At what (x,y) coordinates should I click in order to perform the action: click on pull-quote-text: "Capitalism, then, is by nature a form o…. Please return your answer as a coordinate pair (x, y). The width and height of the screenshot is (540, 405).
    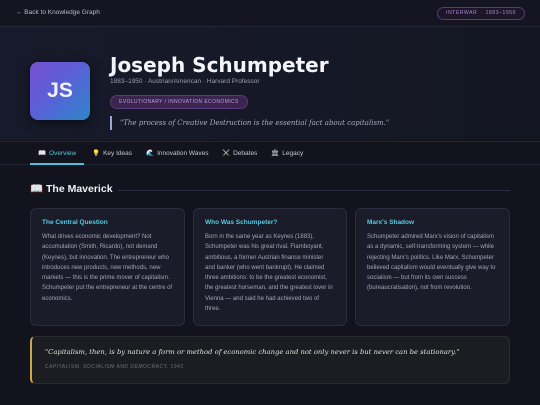
    Looking at the image, I should click on (252, 352).